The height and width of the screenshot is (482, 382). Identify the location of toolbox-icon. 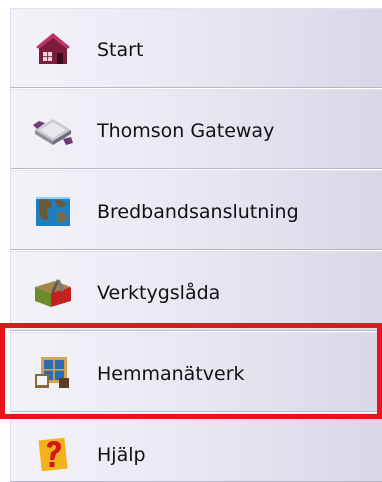
(53, 292).